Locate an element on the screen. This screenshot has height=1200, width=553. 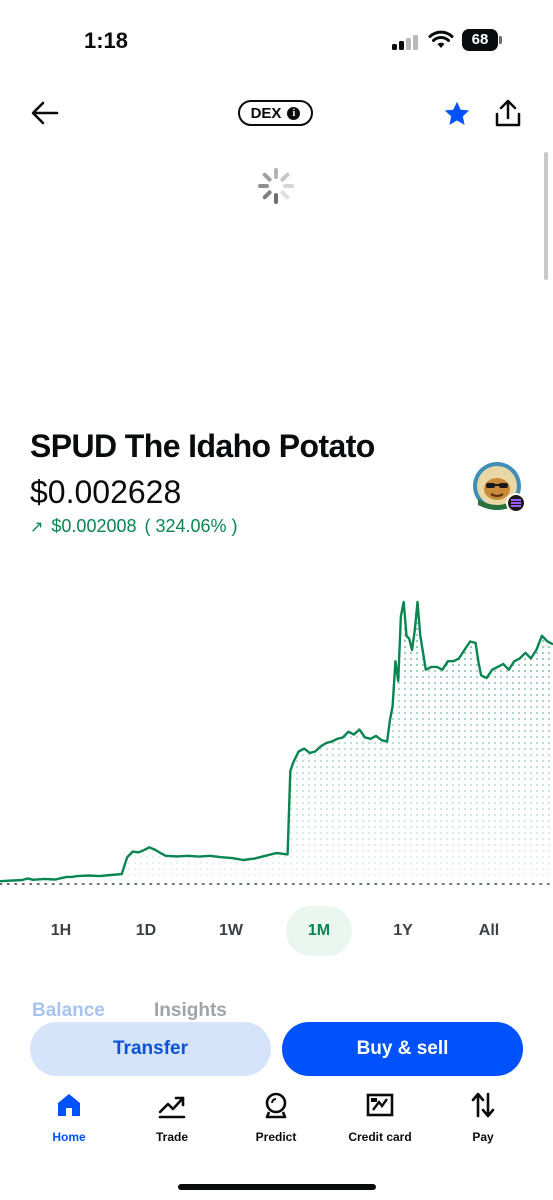
change-amount: $0.002008 is located at coordinates (94, 526).